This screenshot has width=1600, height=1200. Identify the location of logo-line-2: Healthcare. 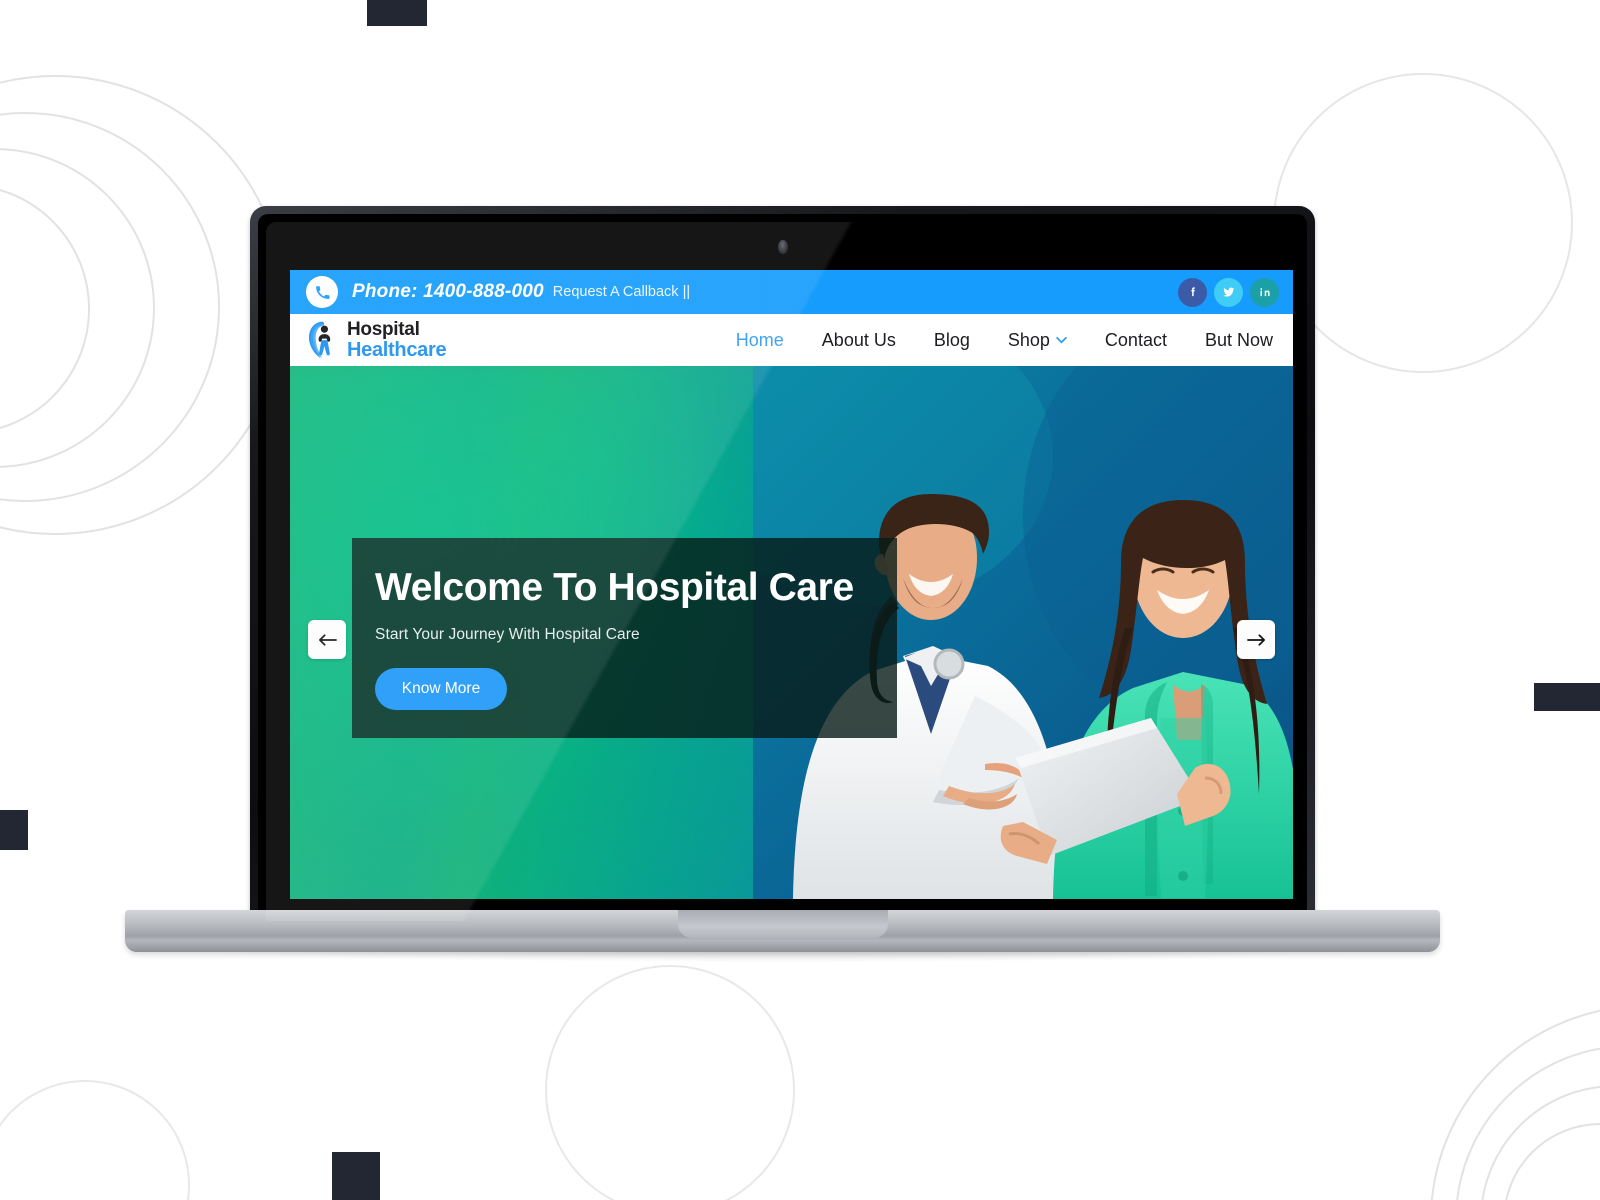
(397, 350).